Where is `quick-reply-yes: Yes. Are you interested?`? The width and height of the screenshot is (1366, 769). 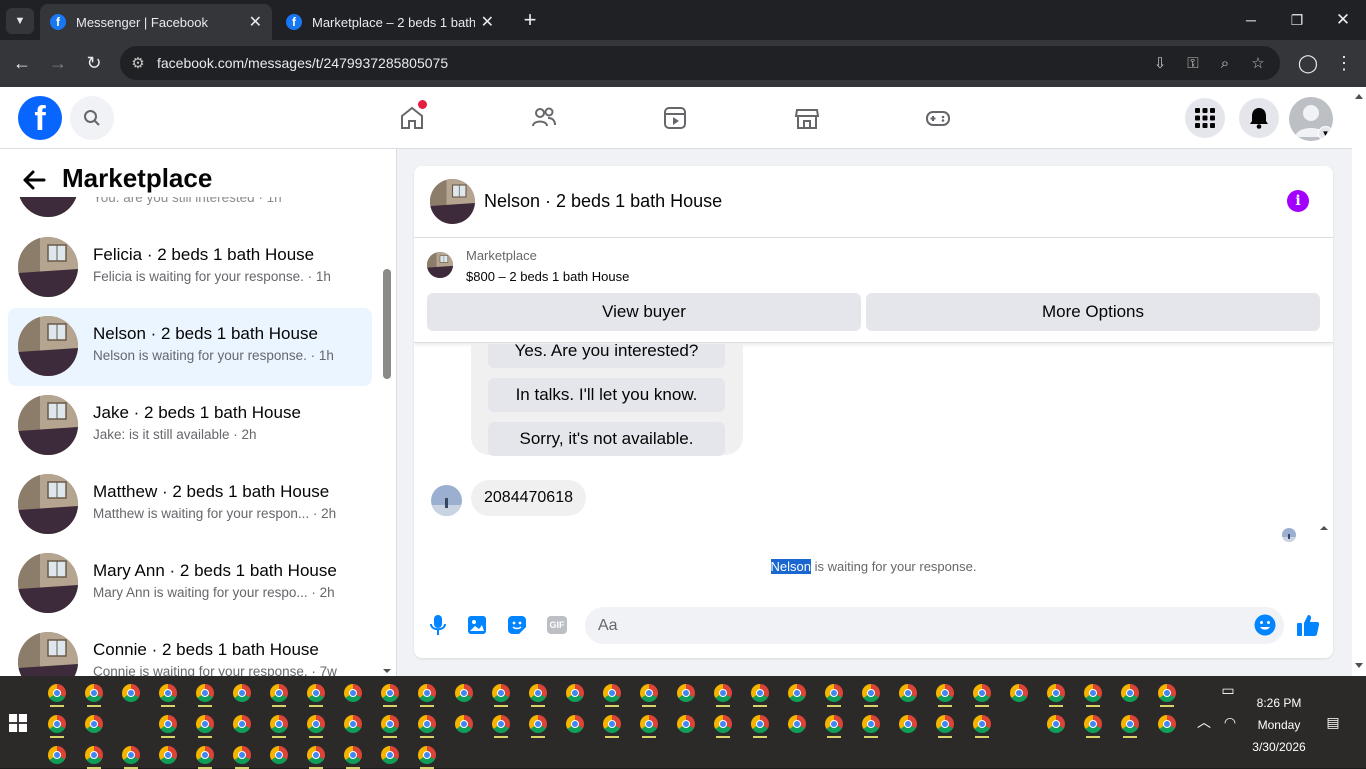
quick-reply-yes: Yes. Are you interested? is located at coordinates (606, 356).